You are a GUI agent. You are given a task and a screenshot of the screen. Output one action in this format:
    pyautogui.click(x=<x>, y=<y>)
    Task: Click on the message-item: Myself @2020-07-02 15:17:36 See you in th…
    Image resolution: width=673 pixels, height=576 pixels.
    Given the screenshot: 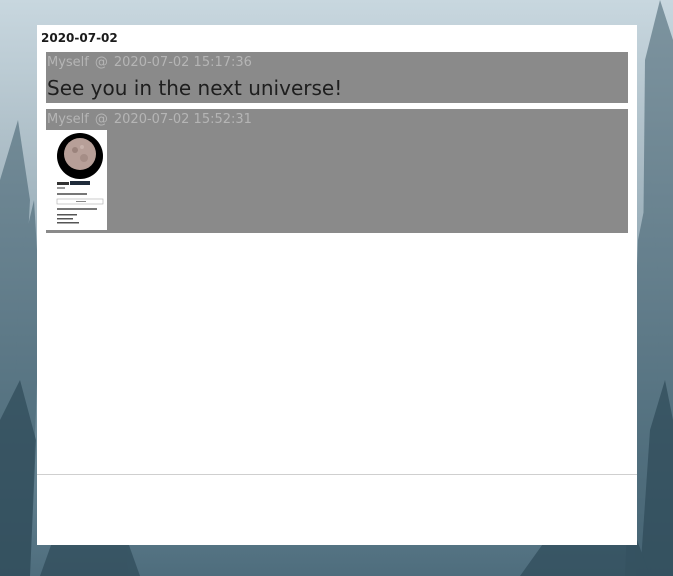 What is the action you would take?
    pyautogui.click(x=337, y=77)
    